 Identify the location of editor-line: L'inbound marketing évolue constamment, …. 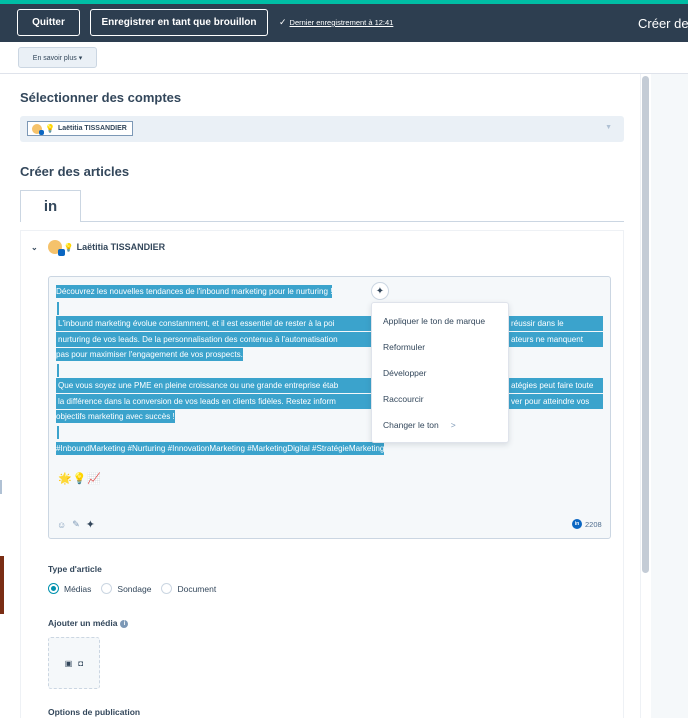
(329, 323).